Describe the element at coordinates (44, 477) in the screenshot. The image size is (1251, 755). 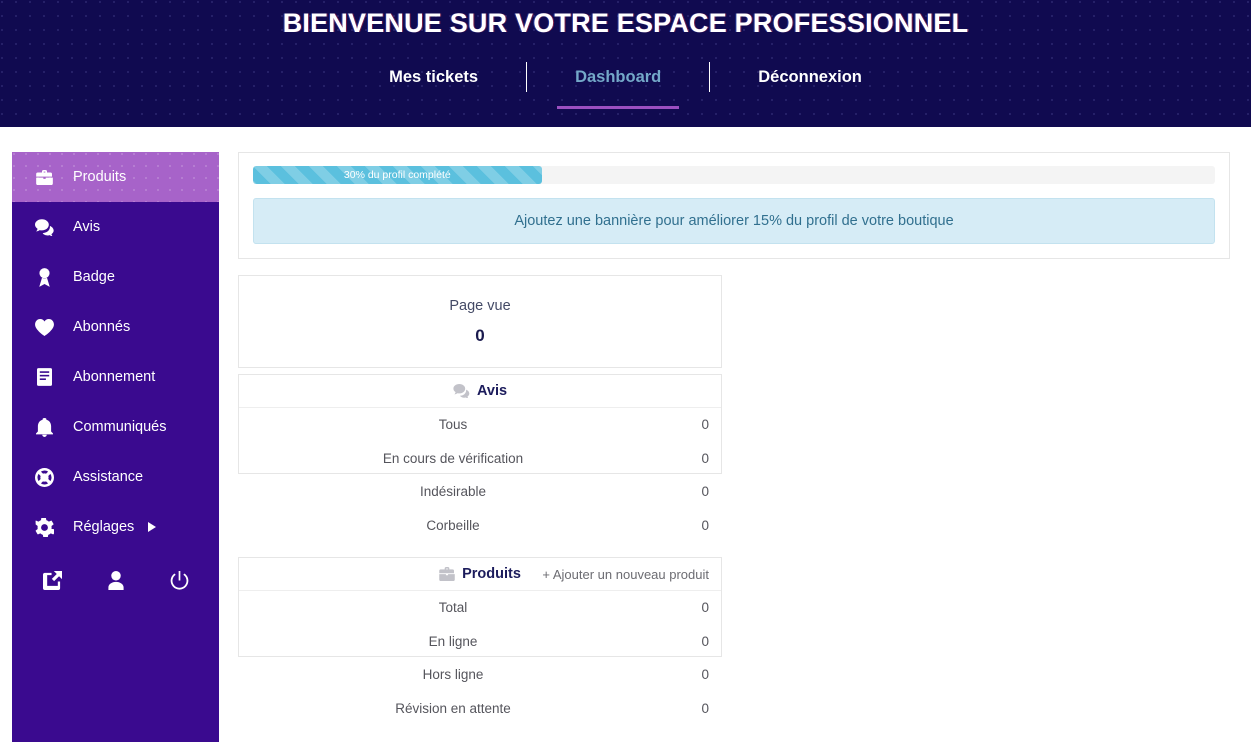
I see `lifebuoy-icon` at that location.